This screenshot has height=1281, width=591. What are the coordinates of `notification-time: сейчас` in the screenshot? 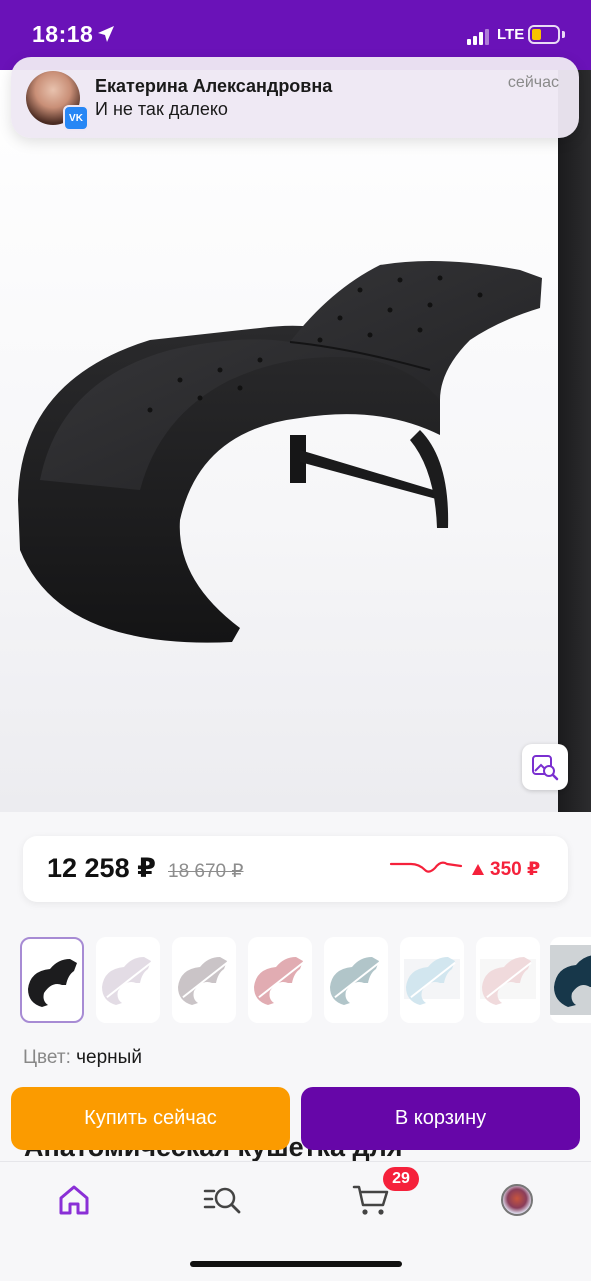 It's located at (533, 82).